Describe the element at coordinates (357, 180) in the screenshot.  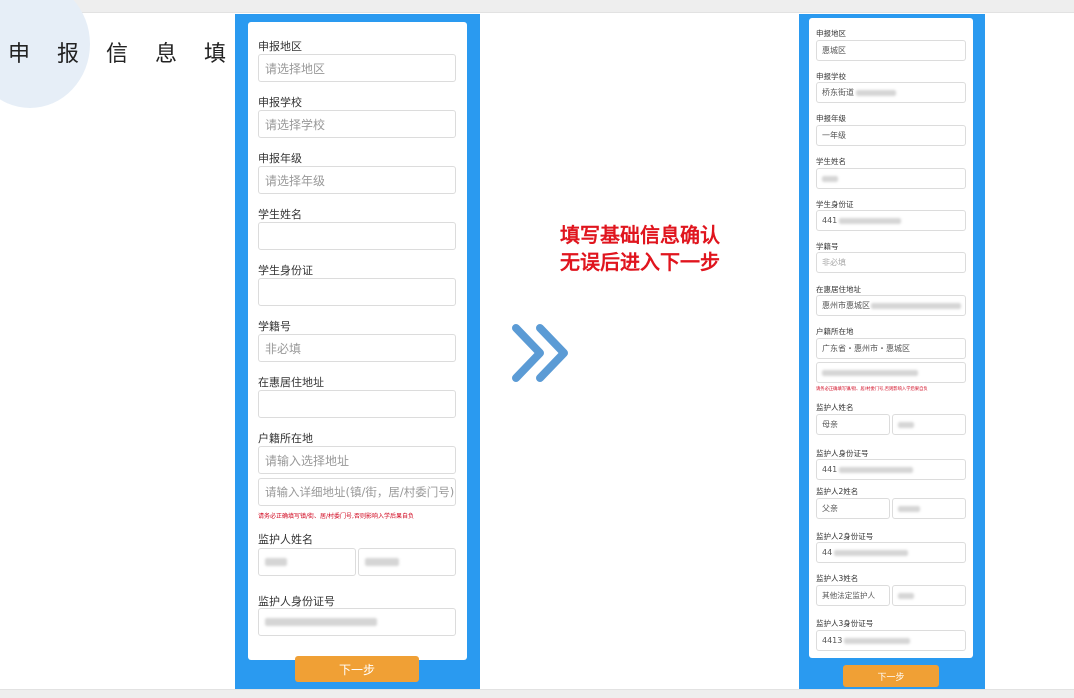
I see `grade-select: 请选择年级` at that location.